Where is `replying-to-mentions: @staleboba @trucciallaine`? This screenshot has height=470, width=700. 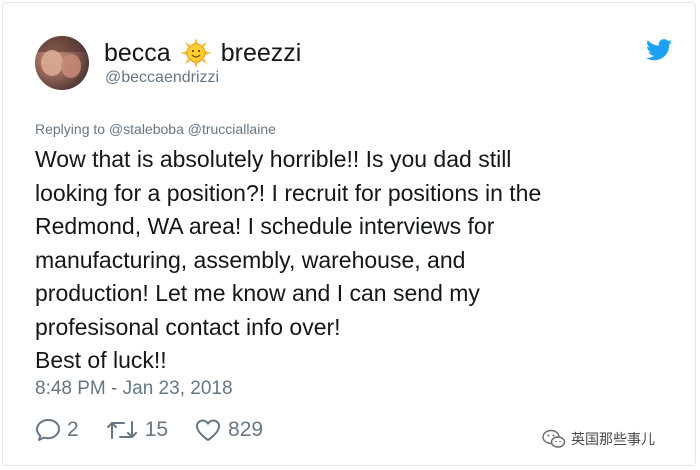
replying-to-mentions: @staleboba @trucciallaine is located at coordinates (192, 129).